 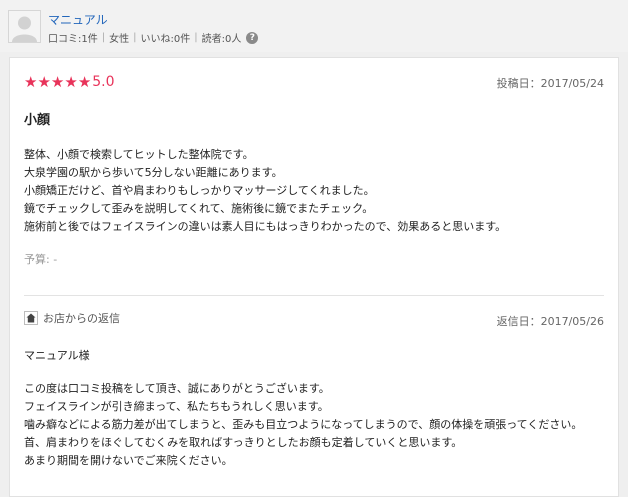 What do you see at coordinates (128, 460) in the screenshot?
I see `reply-line: あまり期間を開けないでご来院ください。` at bounding box center [128, 460].